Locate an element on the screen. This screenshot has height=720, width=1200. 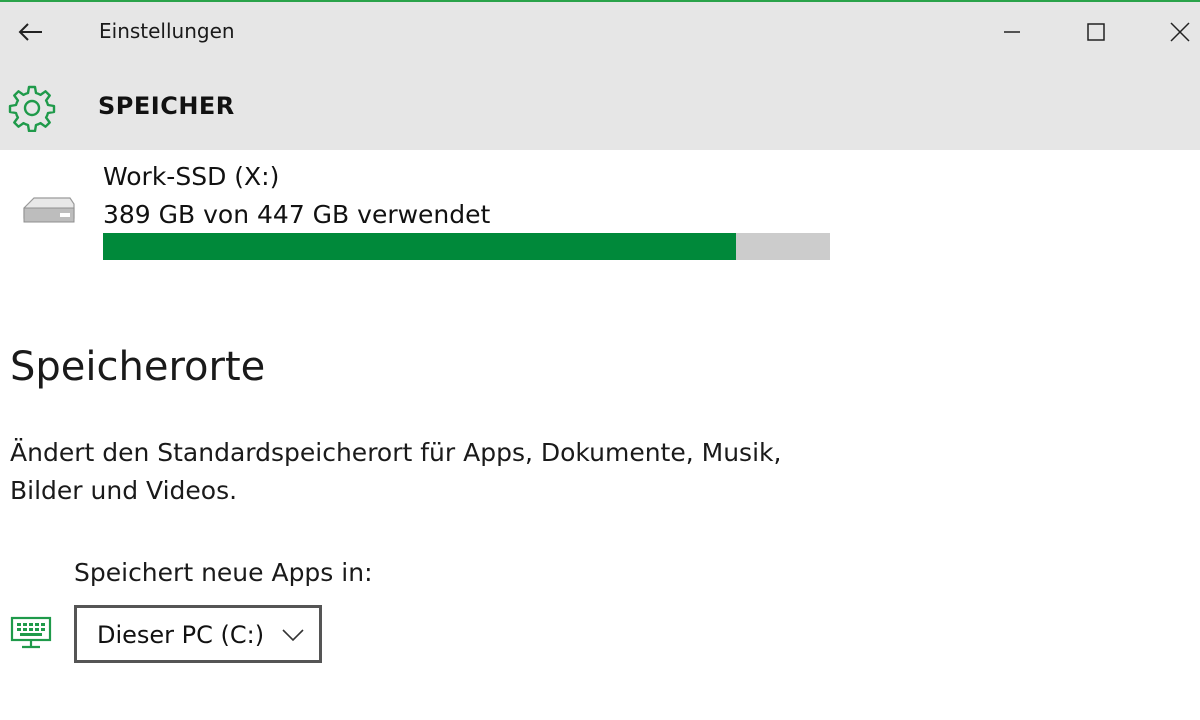
drive-usage-fill is located at coordinates (419, 246).